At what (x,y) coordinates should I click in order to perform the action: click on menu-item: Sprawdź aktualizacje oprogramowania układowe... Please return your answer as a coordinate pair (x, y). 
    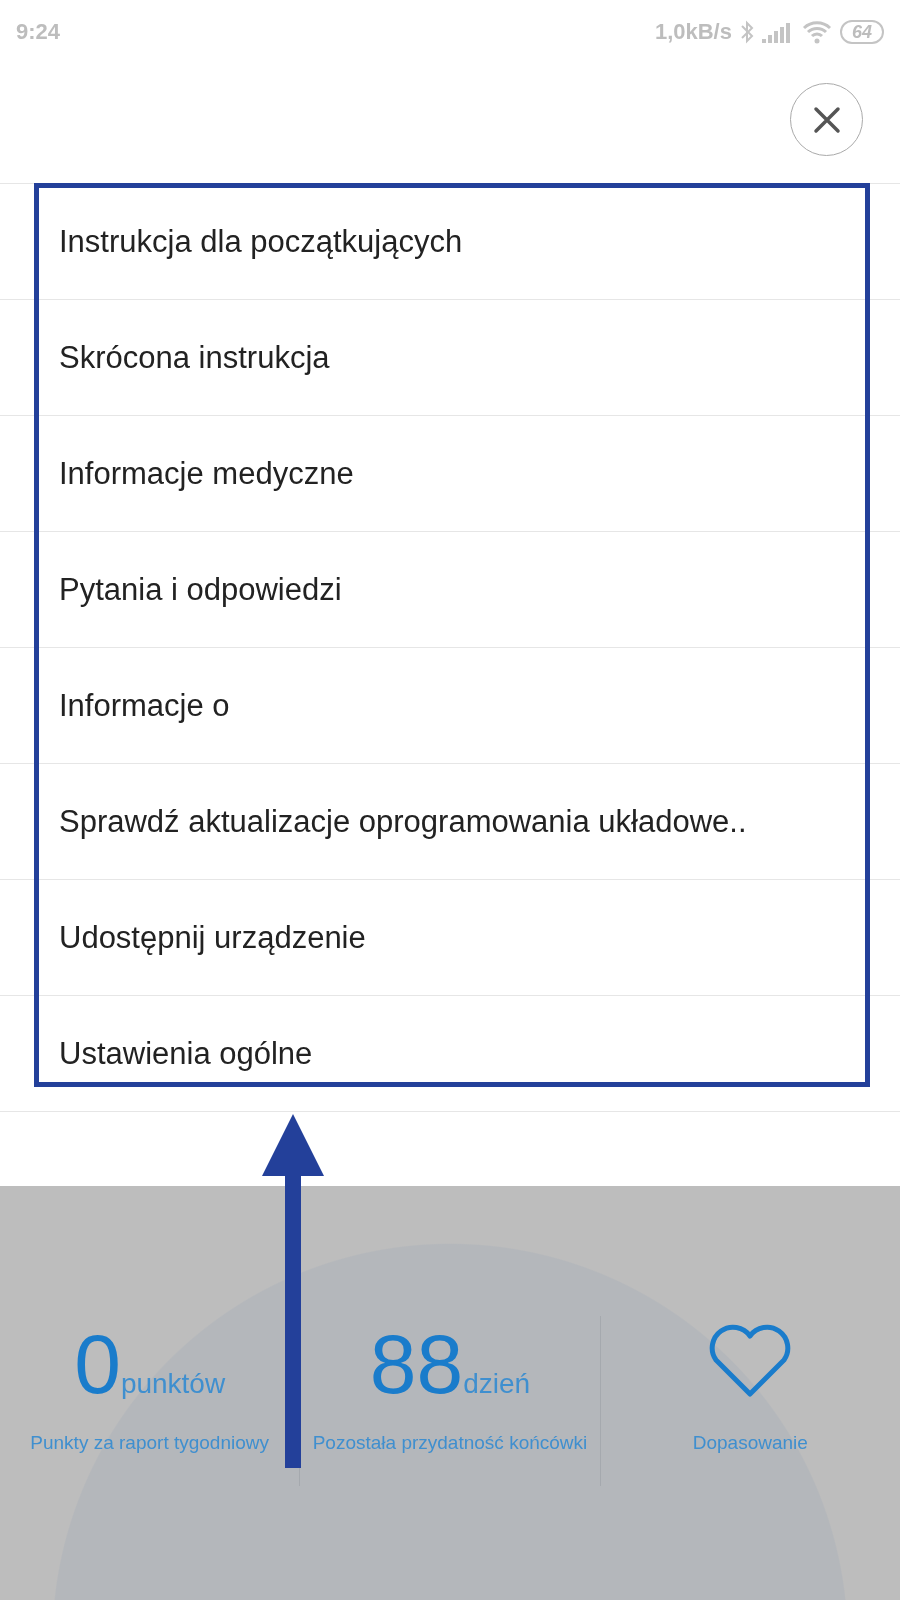
    Looking at the image, I should click on (450, 822).